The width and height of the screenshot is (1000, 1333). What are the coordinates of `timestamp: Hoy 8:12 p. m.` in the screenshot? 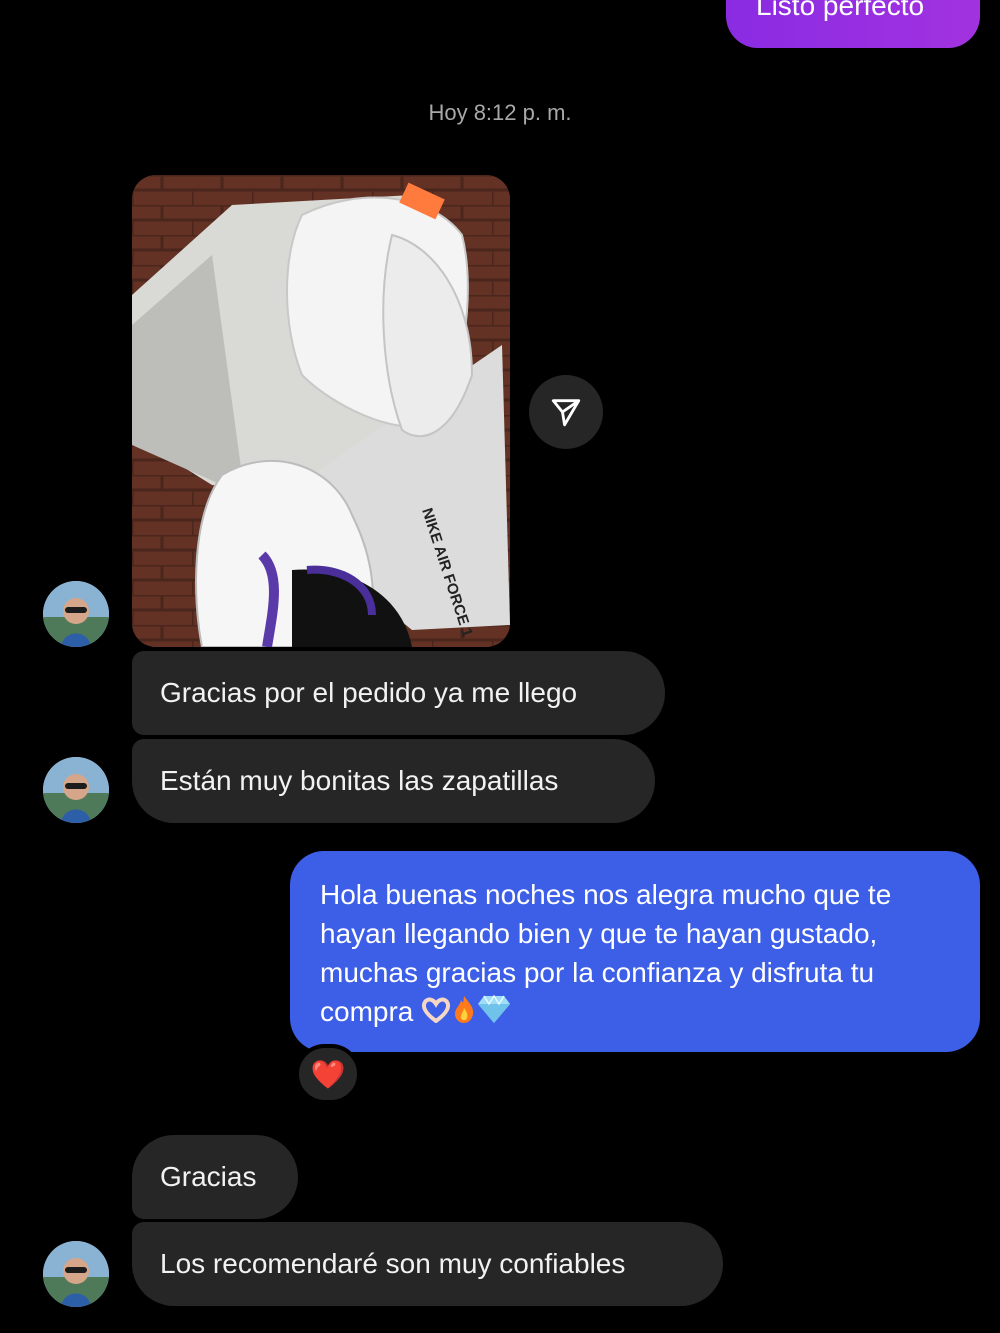 It's located at (500, 112).